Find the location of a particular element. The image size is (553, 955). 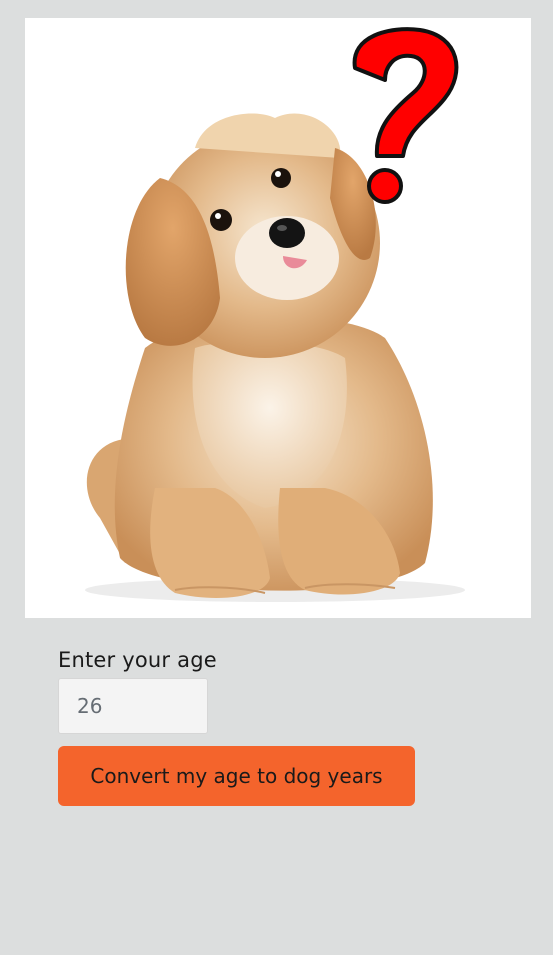

age-input is located at coordinates (133, 706).